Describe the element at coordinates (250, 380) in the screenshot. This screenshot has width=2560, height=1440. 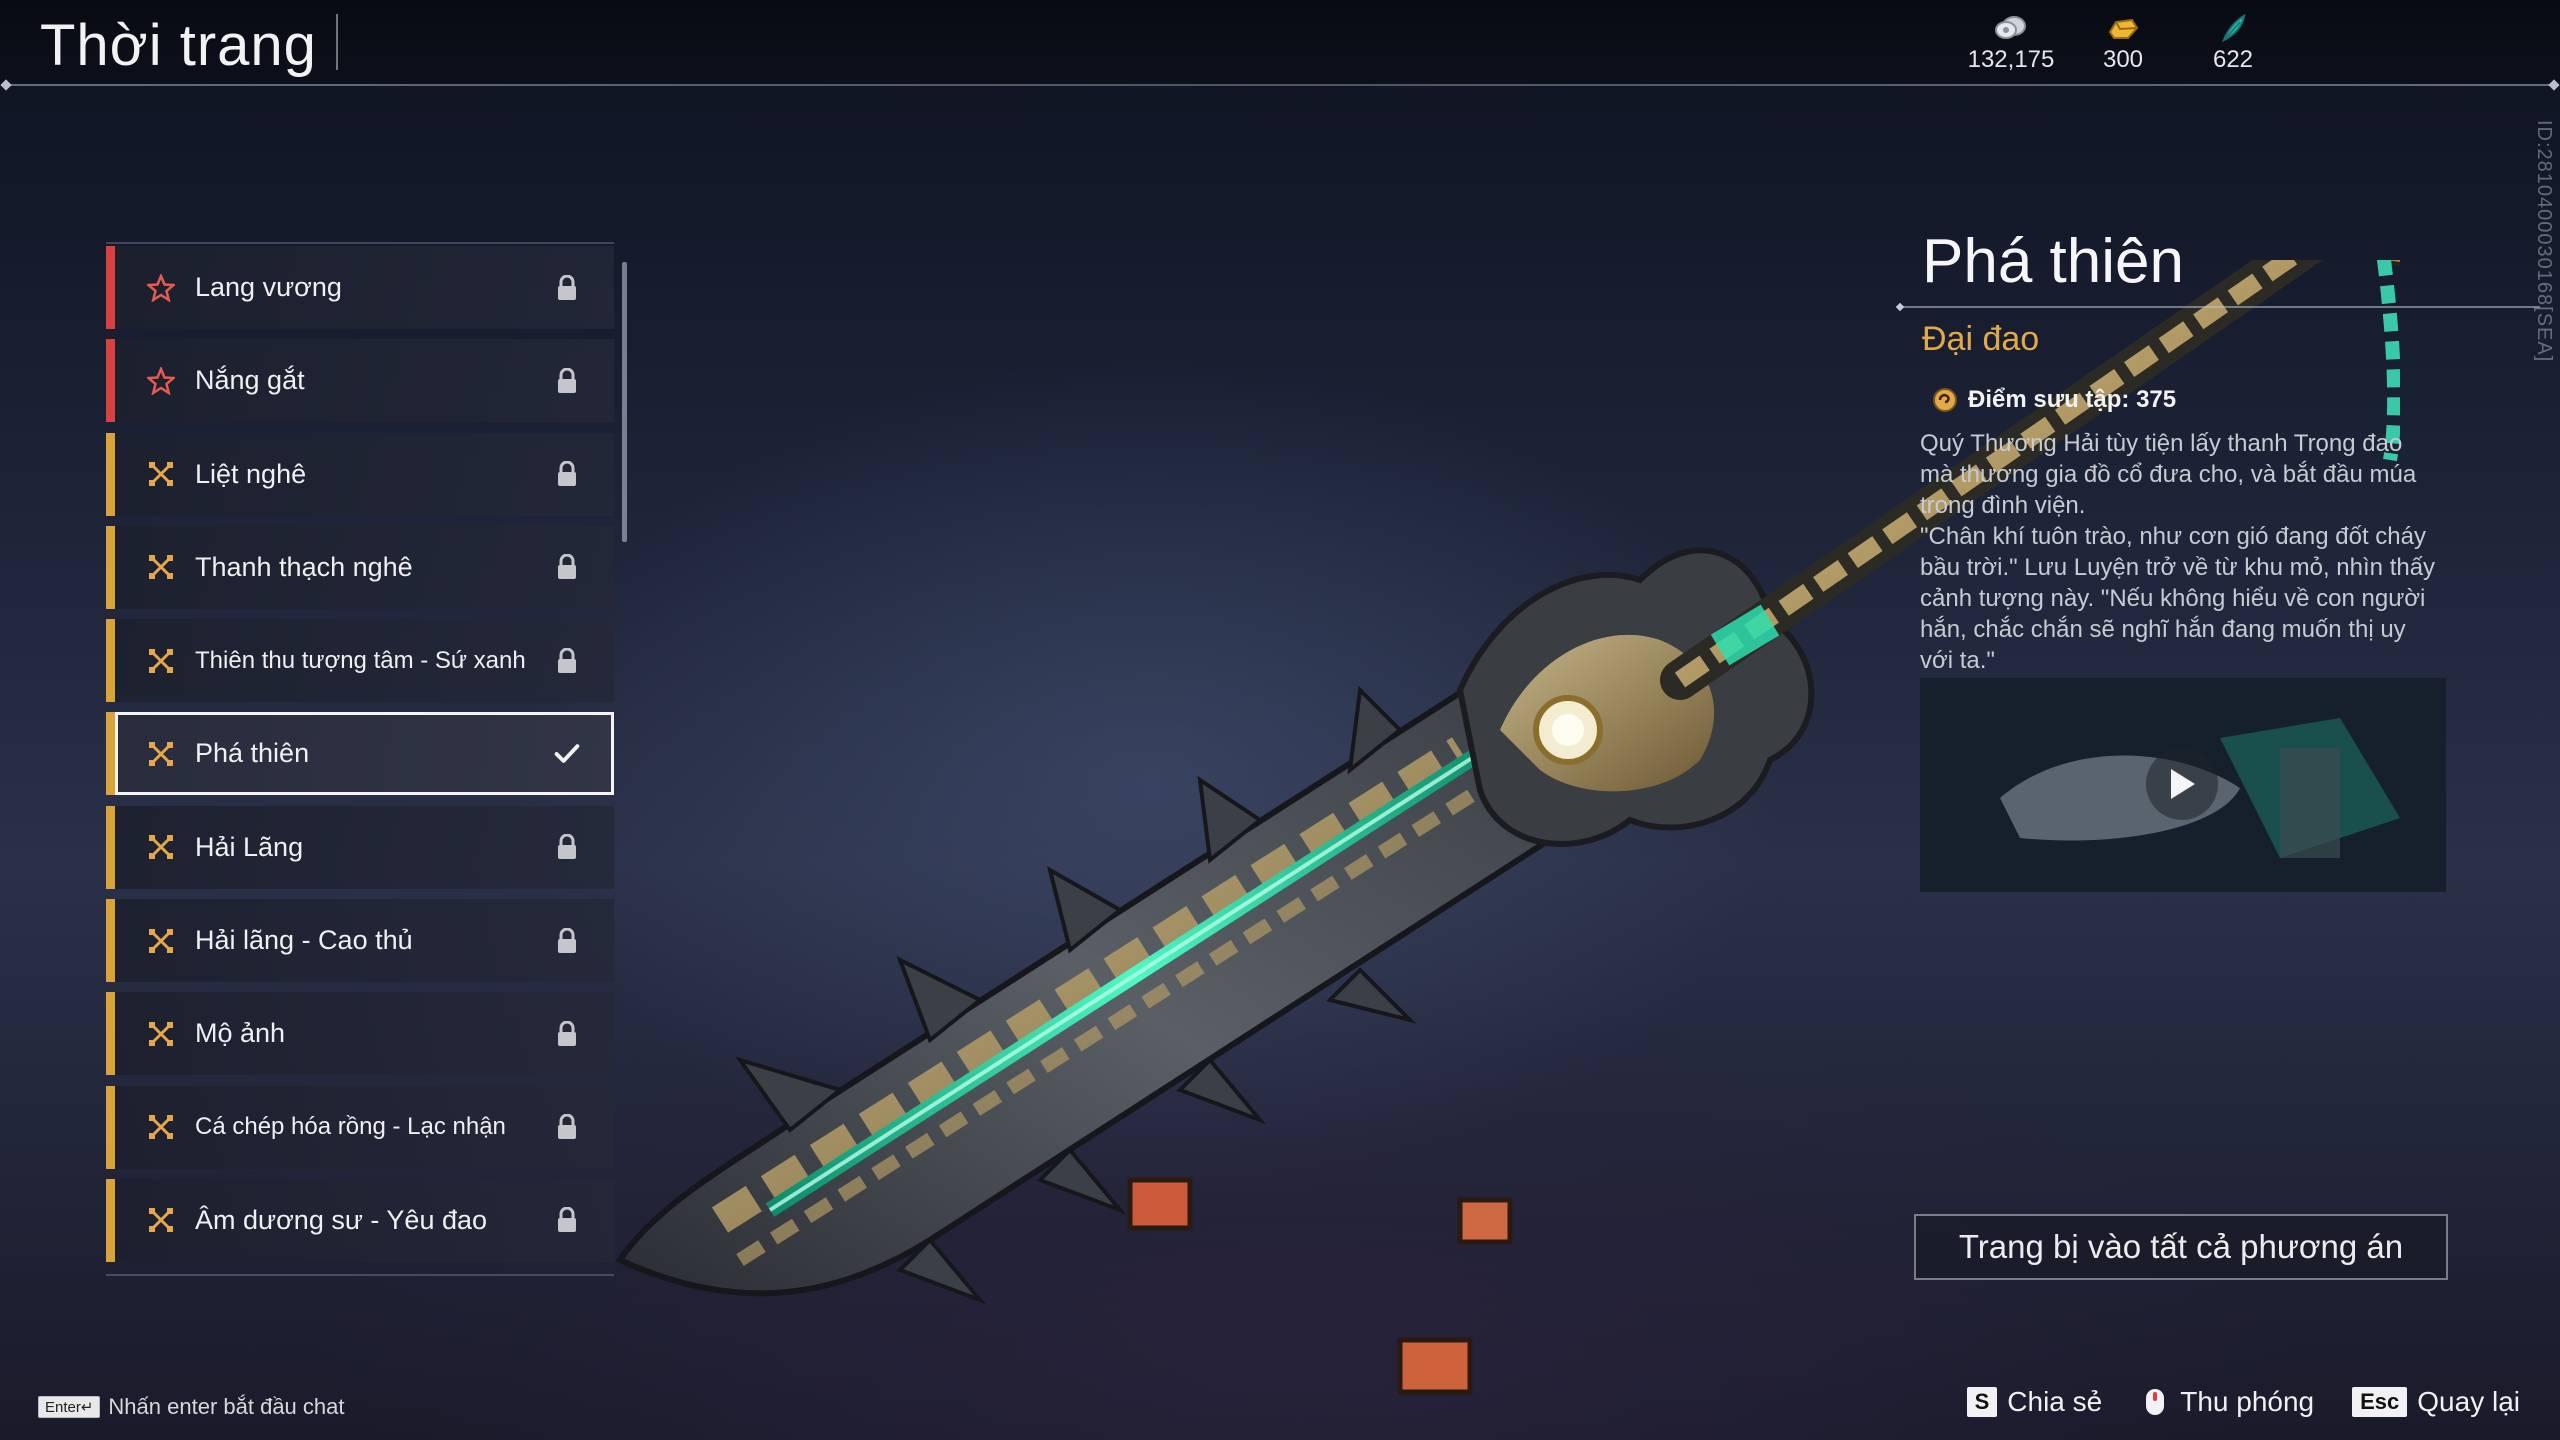
I see `outfit-item-label: Nắng gắt` at that location.